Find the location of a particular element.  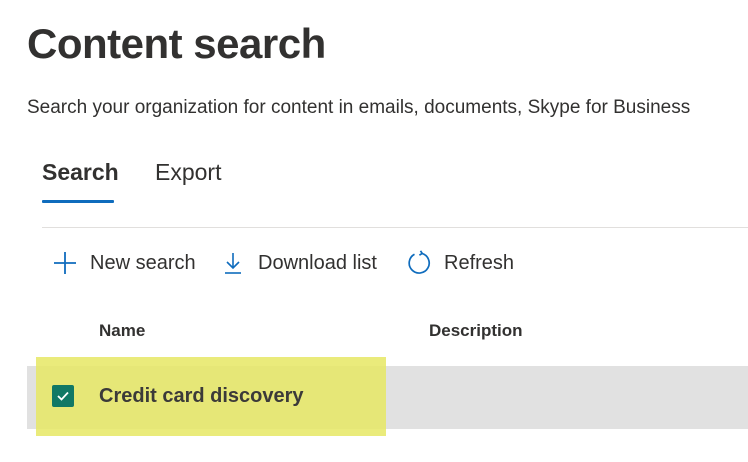

column-header-name: Name is located at coordinates (122, 331).